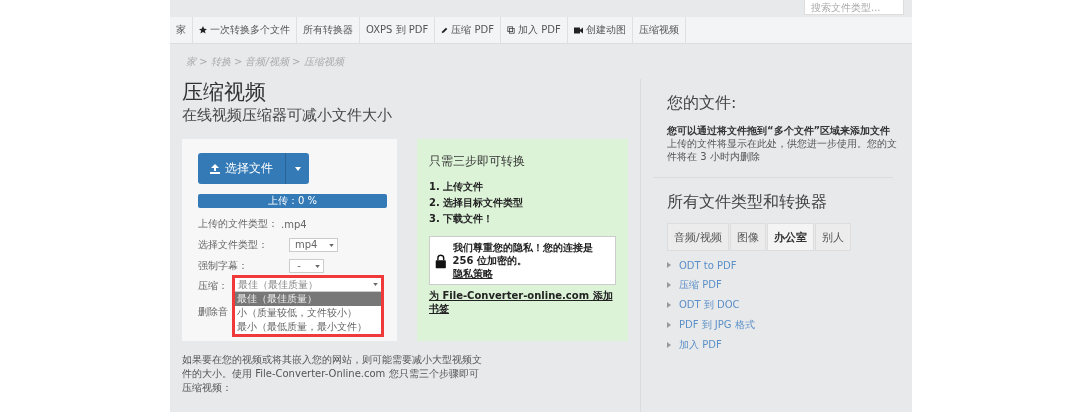 The height and width of the screenshot is (412, 1080). What do you see at coordinates (531, 273) in the screenshot?
I see `privacy-link: 隐私策略` at bounding box center [531, 273].